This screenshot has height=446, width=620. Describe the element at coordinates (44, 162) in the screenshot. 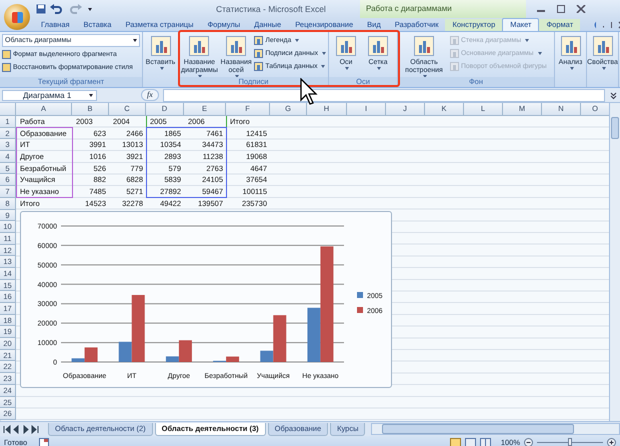

I see `range-outline` at that location.